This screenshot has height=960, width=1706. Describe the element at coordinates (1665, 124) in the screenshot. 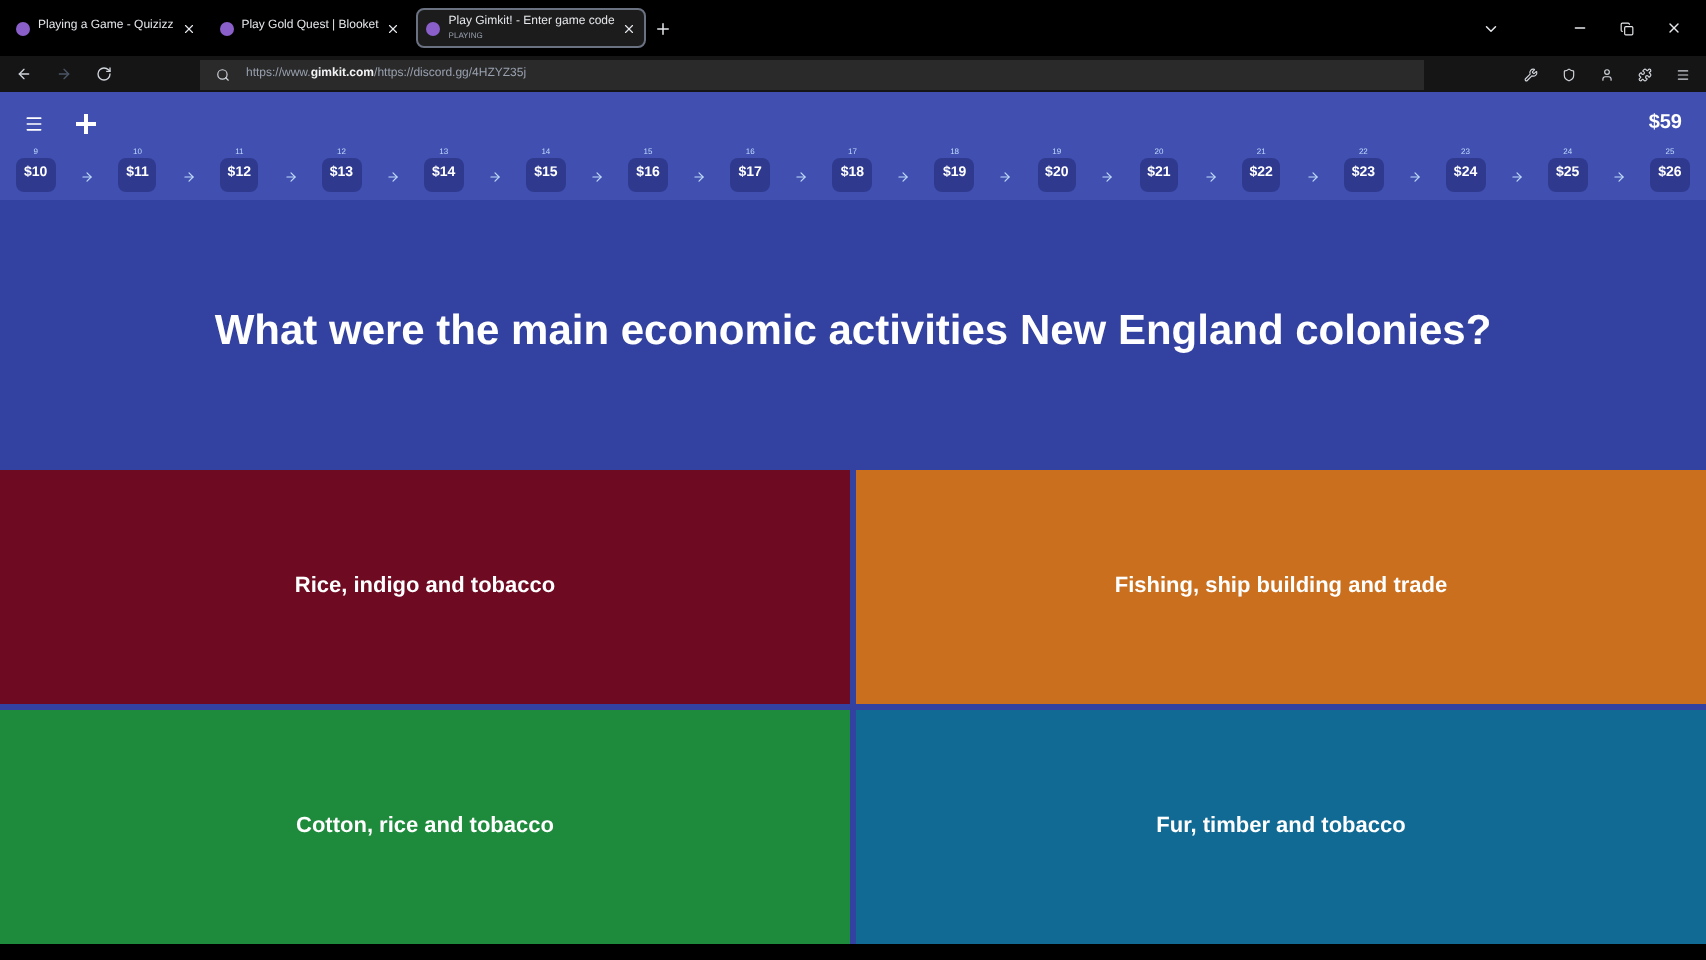

I see `balance-text: $59` at that location.